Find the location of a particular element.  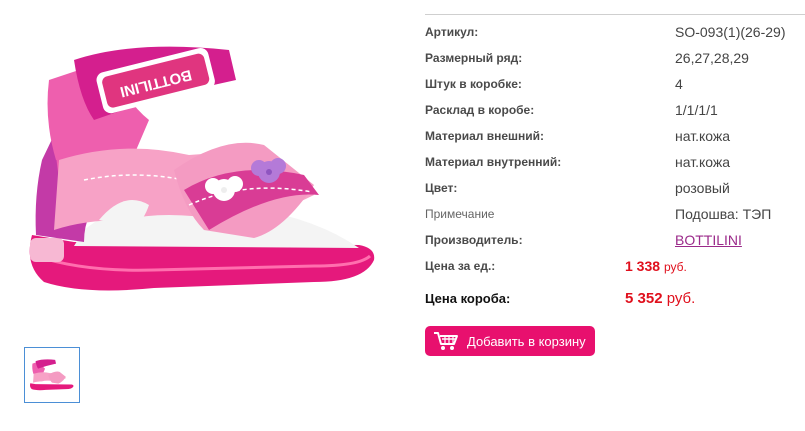

spec-value: 26,27,28,29 is located at coordinates (712, 58).